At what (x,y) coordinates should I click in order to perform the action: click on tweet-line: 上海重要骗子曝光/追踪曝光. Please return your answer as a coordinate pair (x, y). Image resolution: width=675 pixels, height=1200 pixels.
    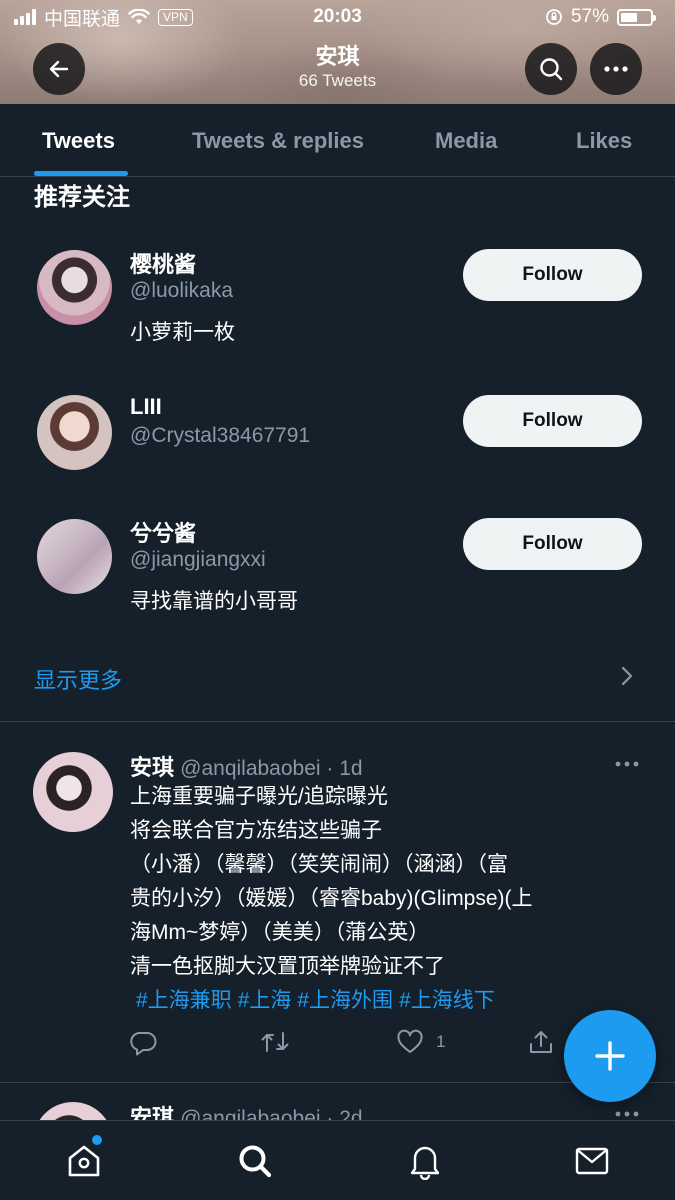
    Looking at the image, I should click on (259, 796).